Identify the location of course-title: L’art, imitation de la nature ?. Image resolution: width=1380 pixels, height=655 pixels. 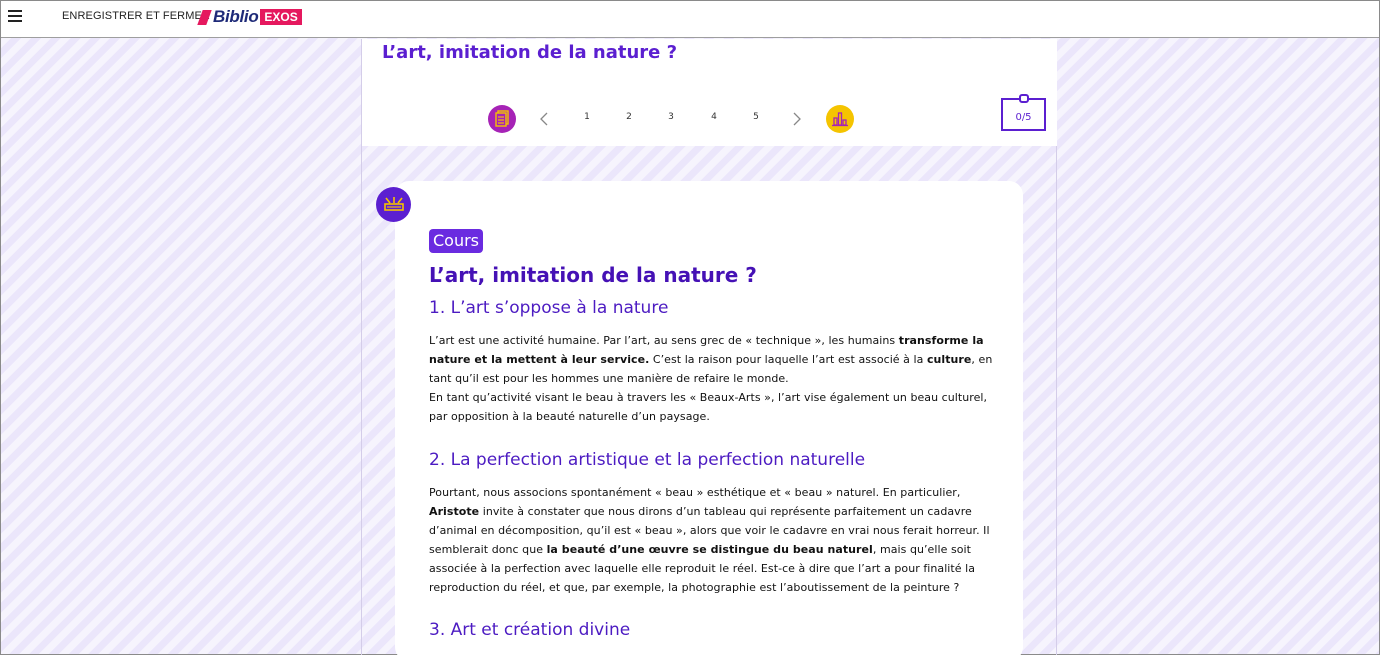
(593, 275).